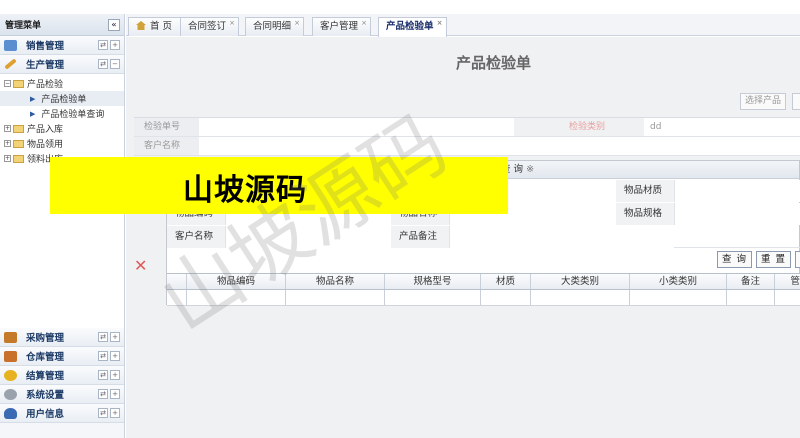 The image size is (800, 438). I want to click on collapse-section-icon: −, so click(115, 64).